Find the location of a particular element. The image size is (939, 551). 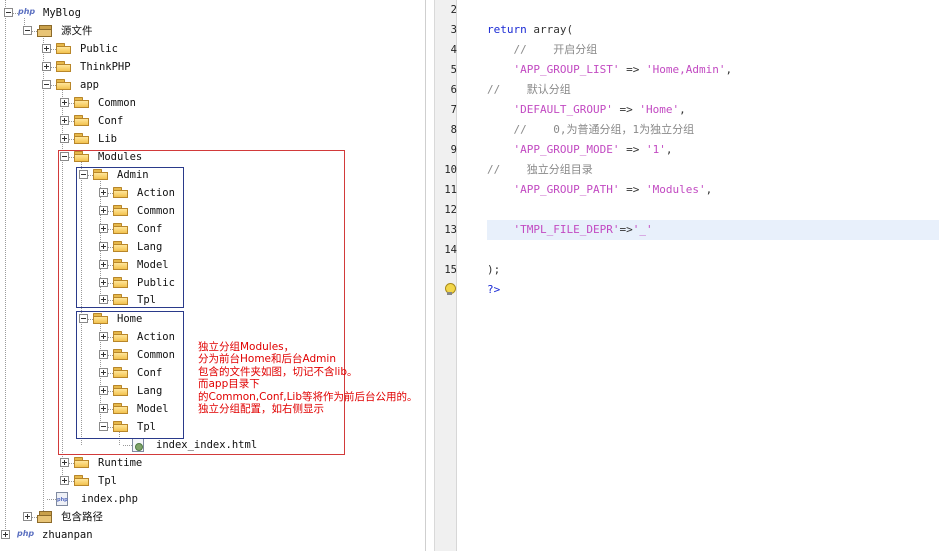

panel-splitter is located at coordinates (430, 275).